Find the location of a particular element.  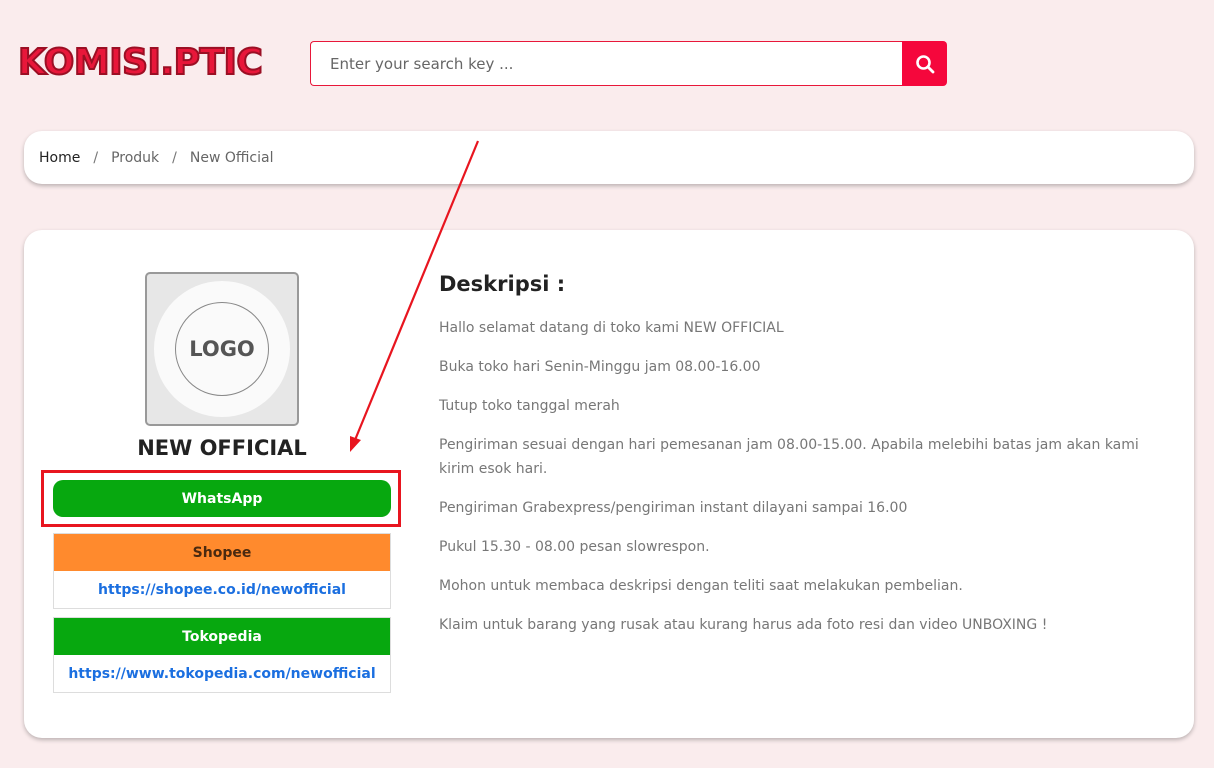

description-title: Deskripsi : is located at coordinates (502, 284).